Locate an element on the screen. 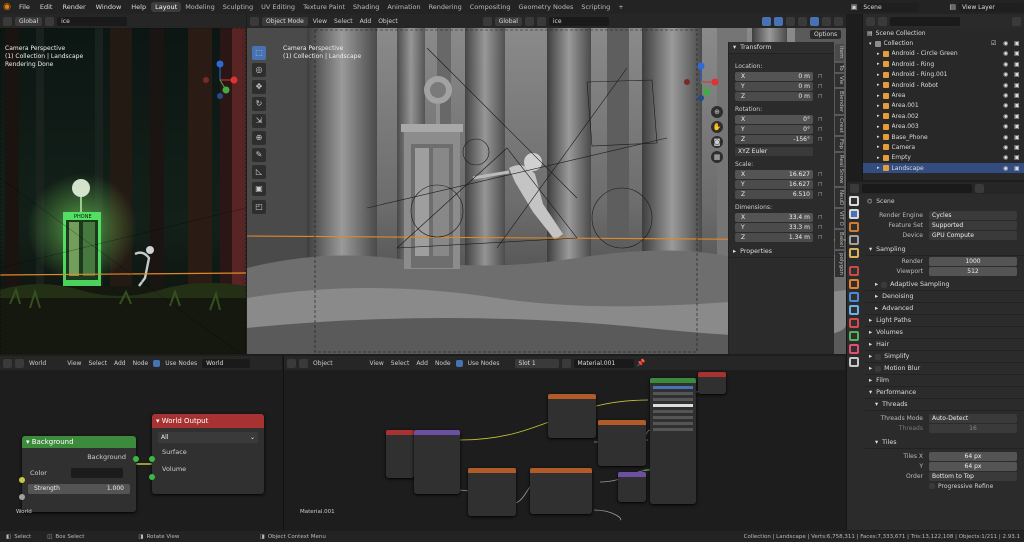 Image resolution: width=1024 pixels, height=542 pixels. material-datablock-field: Material.001 is located at coordinates (603, 363).